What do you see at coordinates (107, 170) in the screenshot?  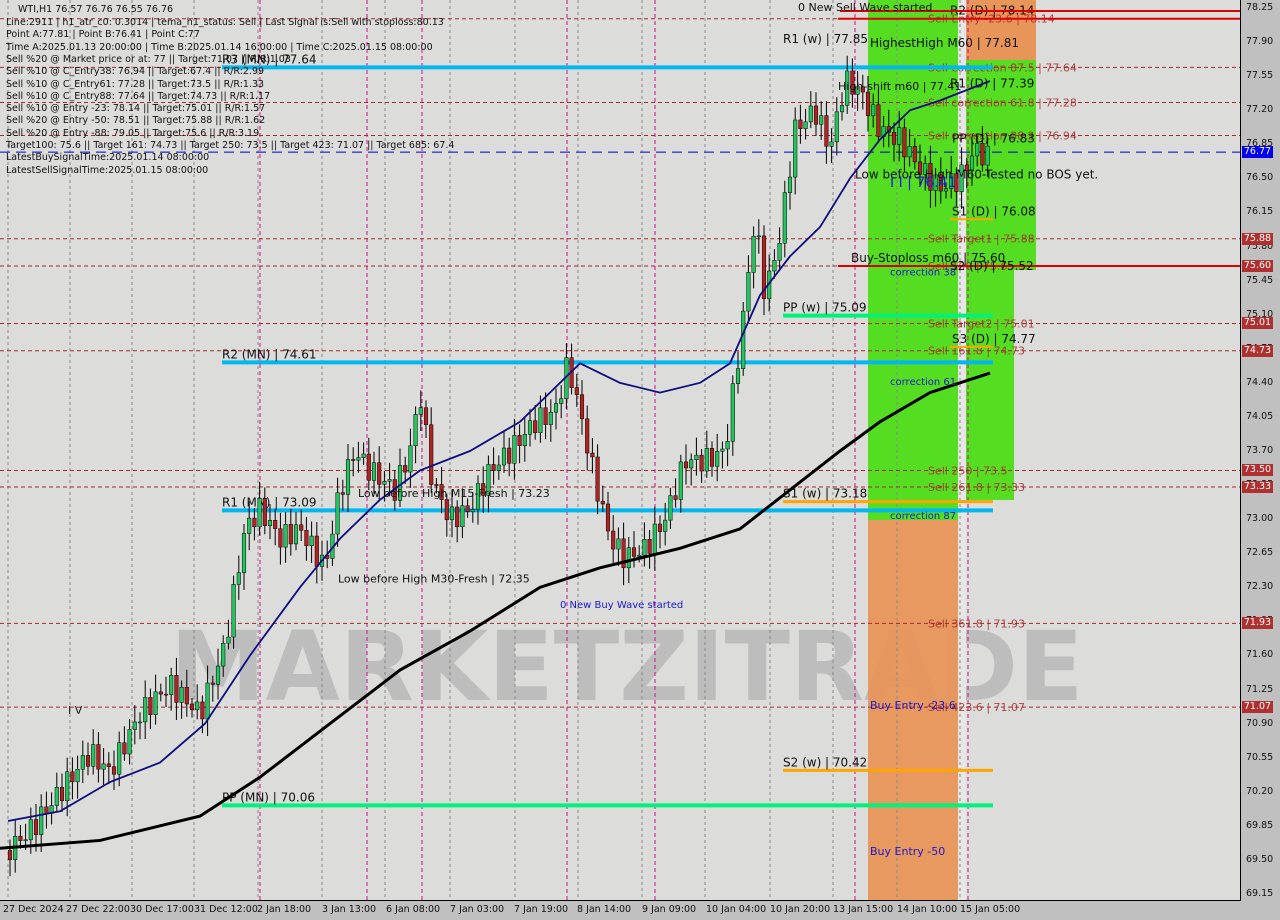 I see `info-line: LatestSellSignalTime:2025.01.15 08:00:00` at bounding box center [107, 170].